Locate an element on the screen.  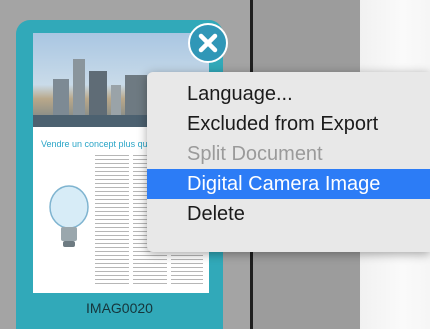
menu-item-excluded-from-export: Excluded from Export is located at coordinates (288, 124).